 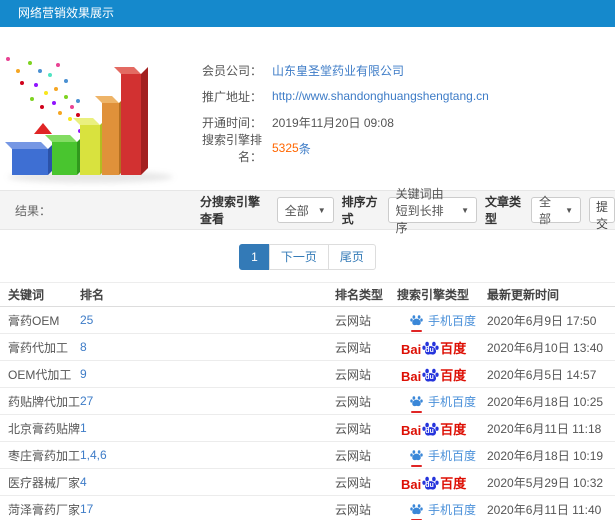 I want to click on header-keyword: 关键词, so click(x=26, y=295).